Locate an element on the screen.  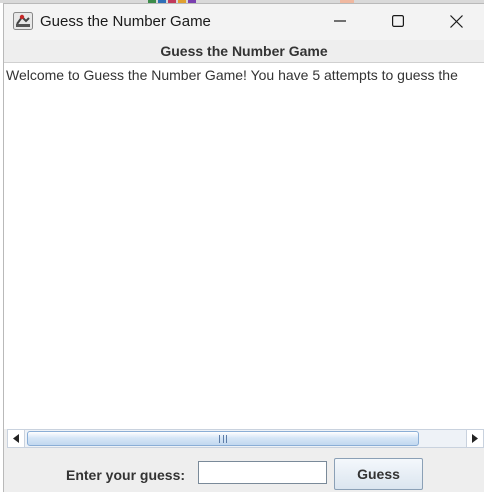
maximize-icon is located at coordinates (398, 21).